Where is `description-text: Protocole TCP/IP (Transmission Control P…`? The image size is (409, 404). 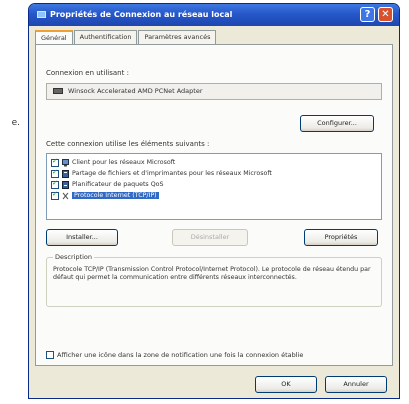 description-text: Protocole TCP/IP (Transmission Control P… is located at coordinates (212, 273).